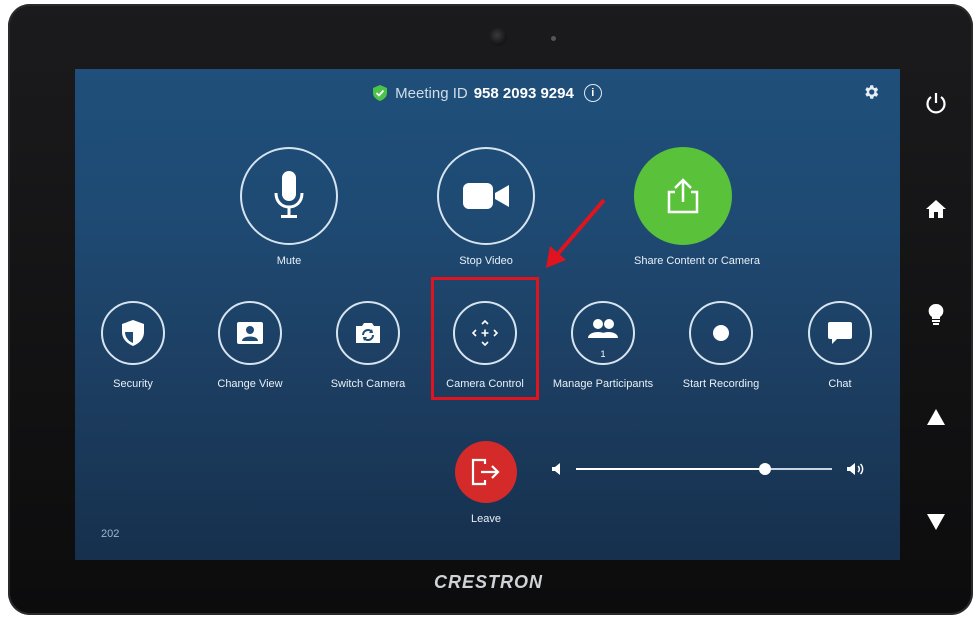 The image size is (977, 619). Describe the element at coordinates (380, 93) in the screenshot. I see `encryption-shield-icon` at that location.